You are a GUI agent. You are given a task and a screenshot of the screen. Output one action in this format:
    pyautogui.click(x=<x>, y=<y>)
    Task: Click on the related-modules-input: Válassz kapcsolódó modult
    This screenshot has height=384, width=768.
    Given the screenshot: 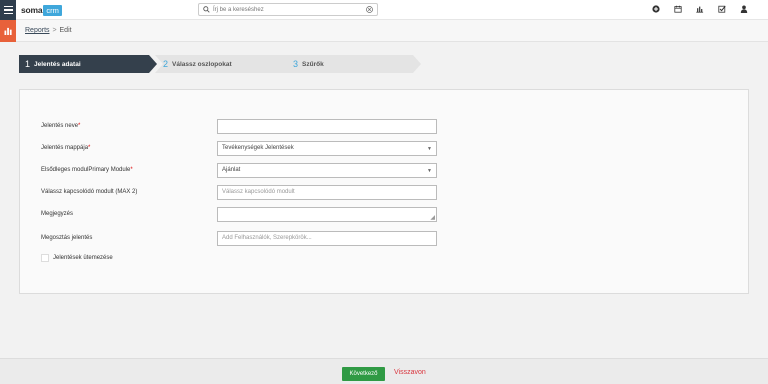 What is the action you would take?
    pyautogui.click(x=327, y=192)
    